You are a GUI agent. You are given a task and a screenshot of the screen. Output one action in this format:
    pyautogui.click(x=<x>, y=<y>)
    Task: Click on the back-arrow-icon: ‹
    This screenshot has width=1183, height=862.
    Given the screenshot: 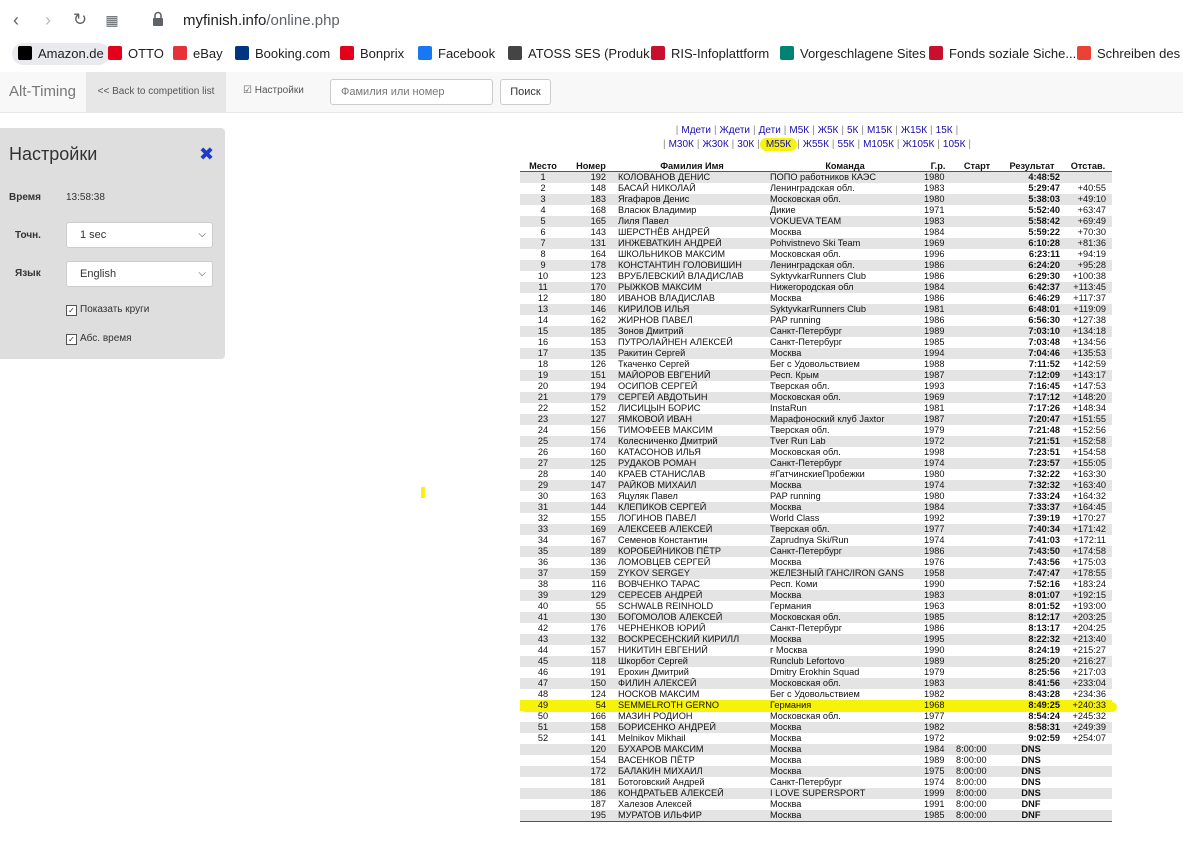 What is the action you would take?
    pyautogui.click(x=16, y=20)
    